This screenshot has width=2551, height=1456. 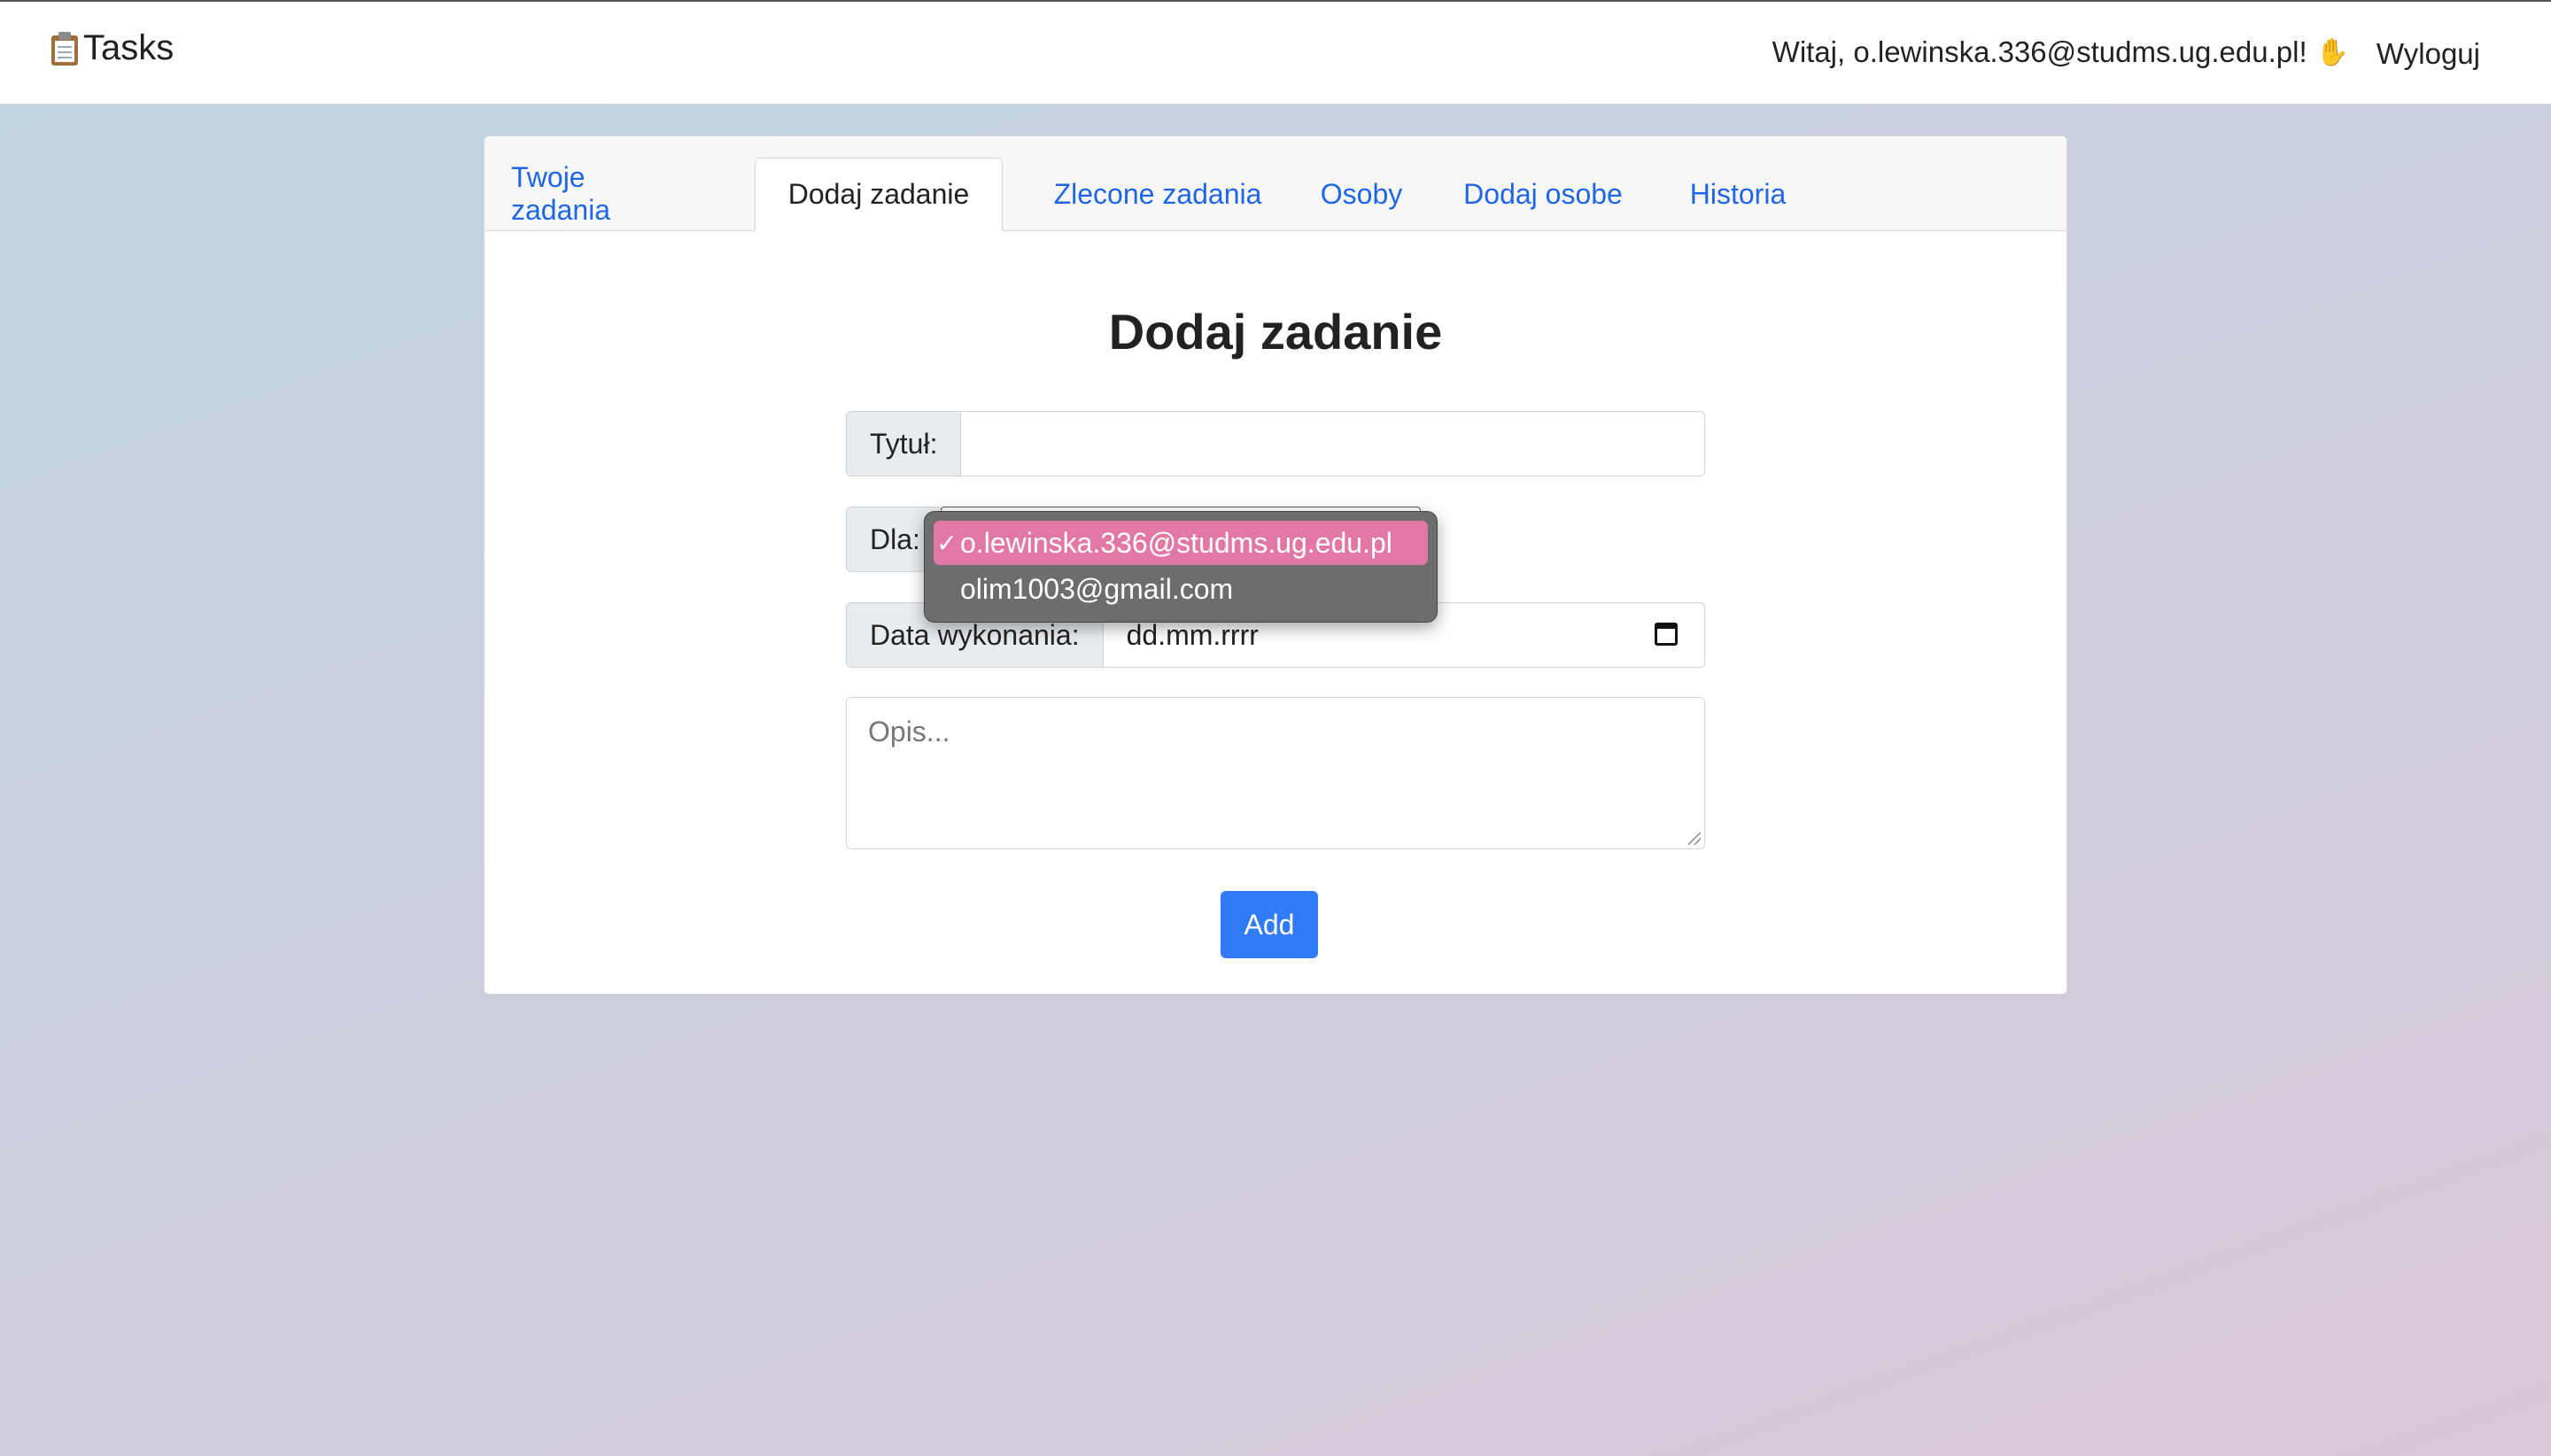 I want to click on tab-twoje-zadania: Twoje zadania, so click(x=581, y=194).